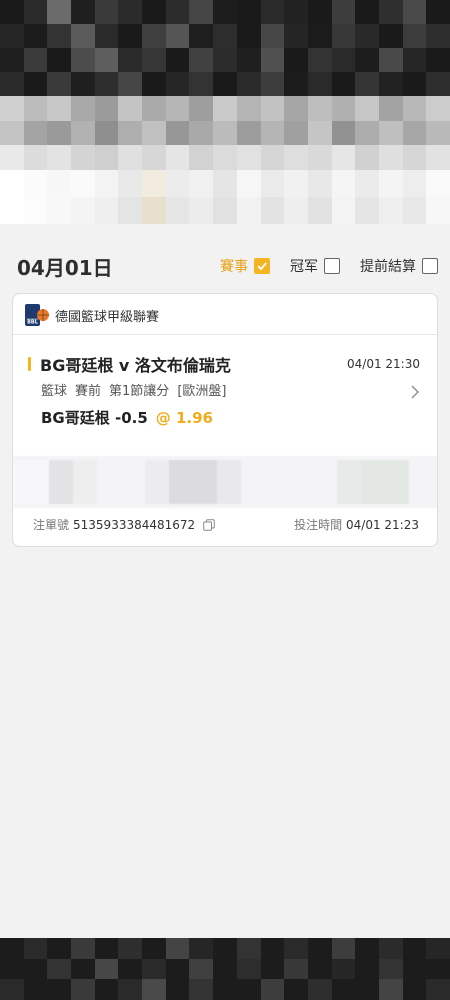 This screenshot has height=1000, width=450. I want to click on redacted-status-area, so click(225, 48).